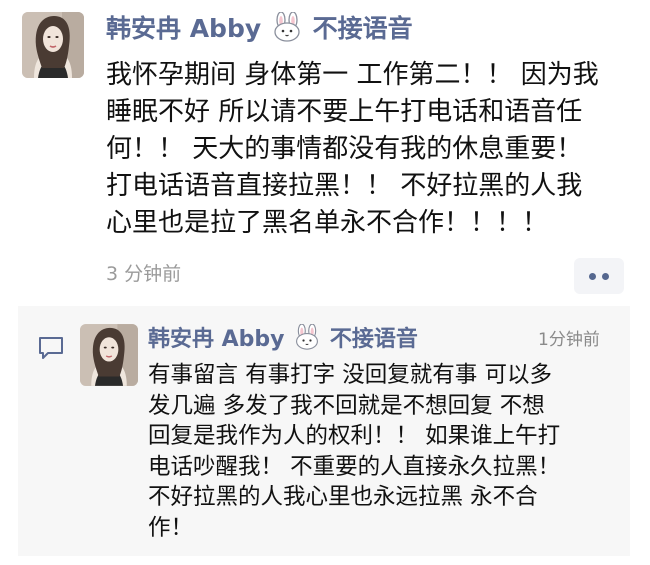 This screenshot has width=650, height=565. Describe the element at coordinates (352, 75) in the screenshot. I see `post-body-line: 我怀孕期间 身体第一 工作第二！！ 因为我` at that location.